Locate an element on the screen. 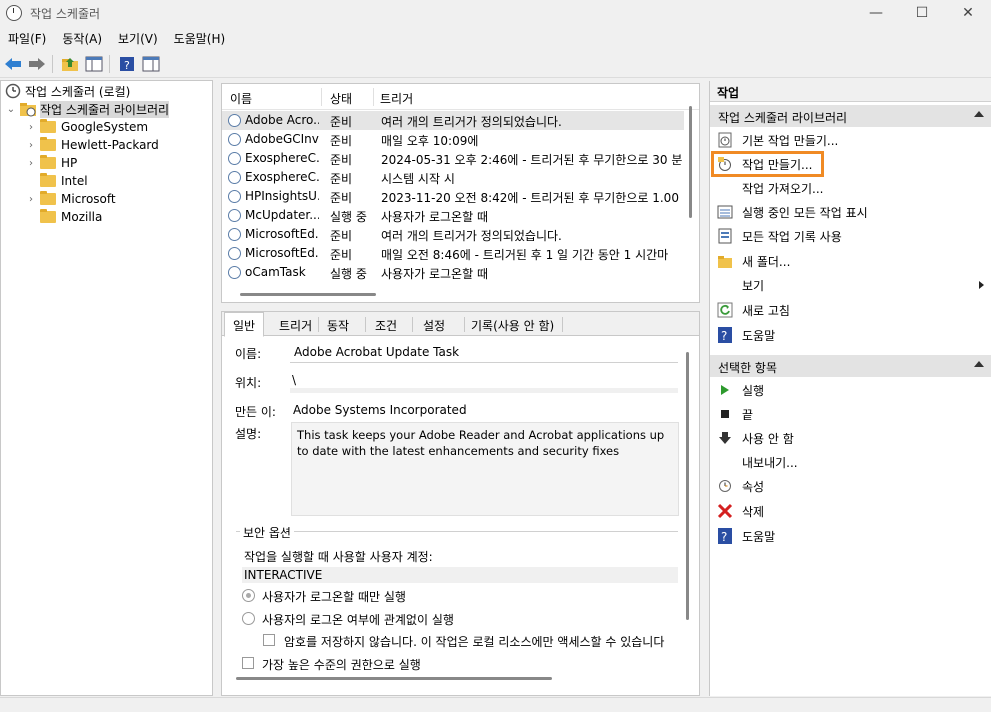 The image size is (991, 712). action-delete: 삭제 is located at coordinates (850, 511).